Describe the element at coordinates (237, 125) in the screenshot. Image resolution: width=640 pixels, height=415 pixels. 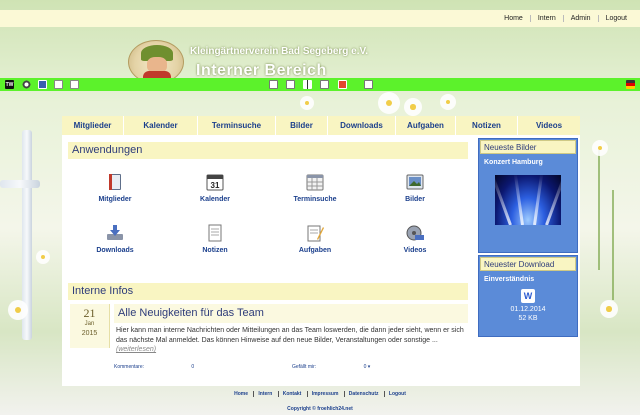
I see `nav-terminsuche: Terminsuche` at that location.